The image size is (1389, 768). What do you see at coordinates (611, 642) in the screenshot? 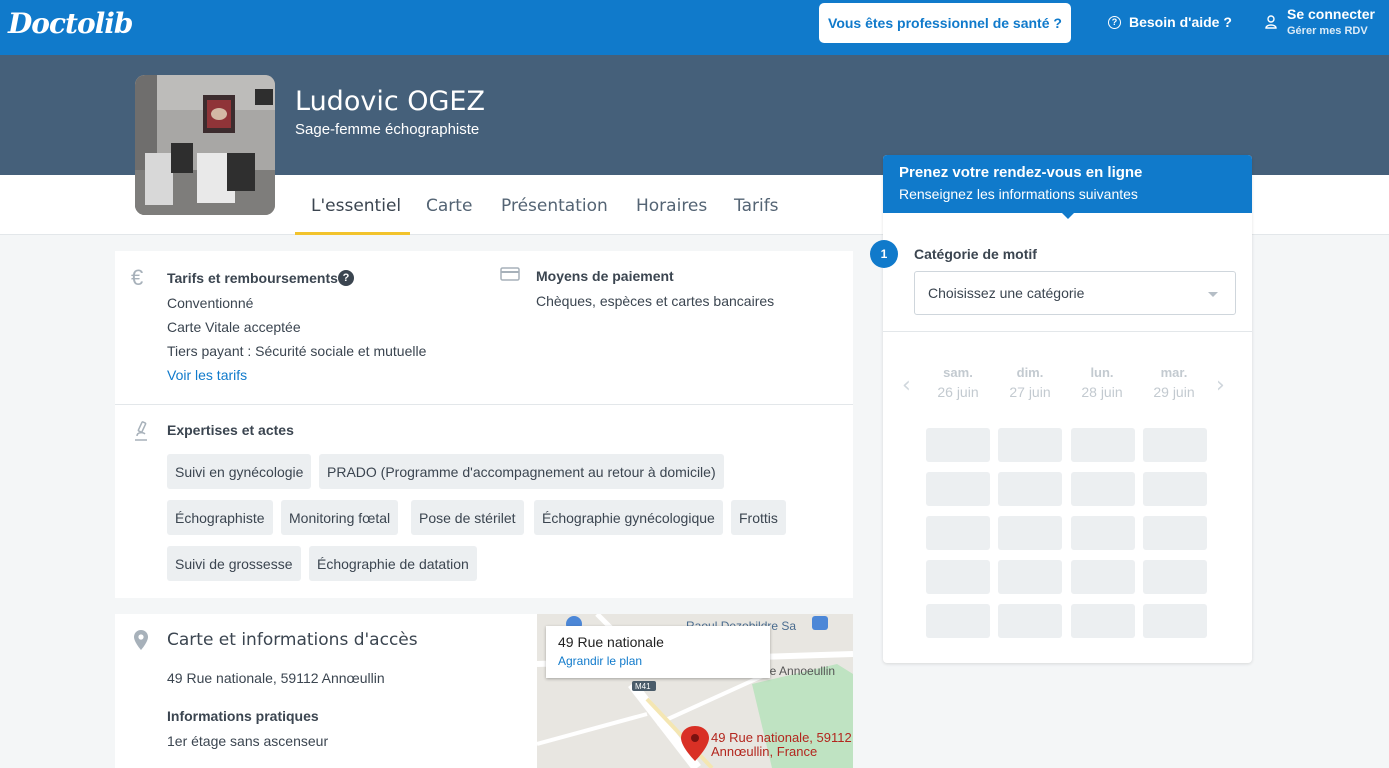
I see `map-popup-title: 49 Rue nationale` at bounding box center [611, 642].